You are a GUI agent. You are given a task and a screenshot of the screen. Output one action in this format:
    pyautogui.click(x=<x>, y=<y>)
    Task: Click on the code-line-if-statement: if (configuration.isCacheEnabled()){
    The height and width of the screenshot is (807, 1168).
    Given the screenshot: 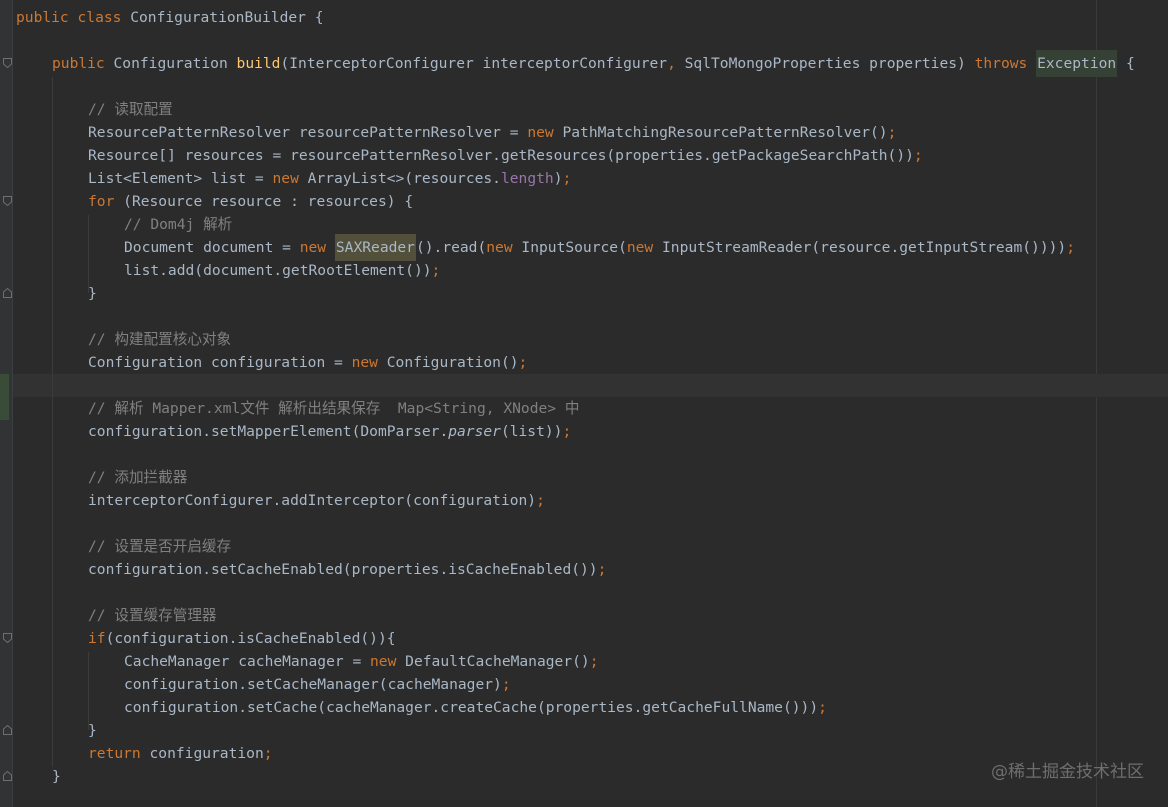 What is the action you would take?
    pyautogui.click(x=206, y=638)
    